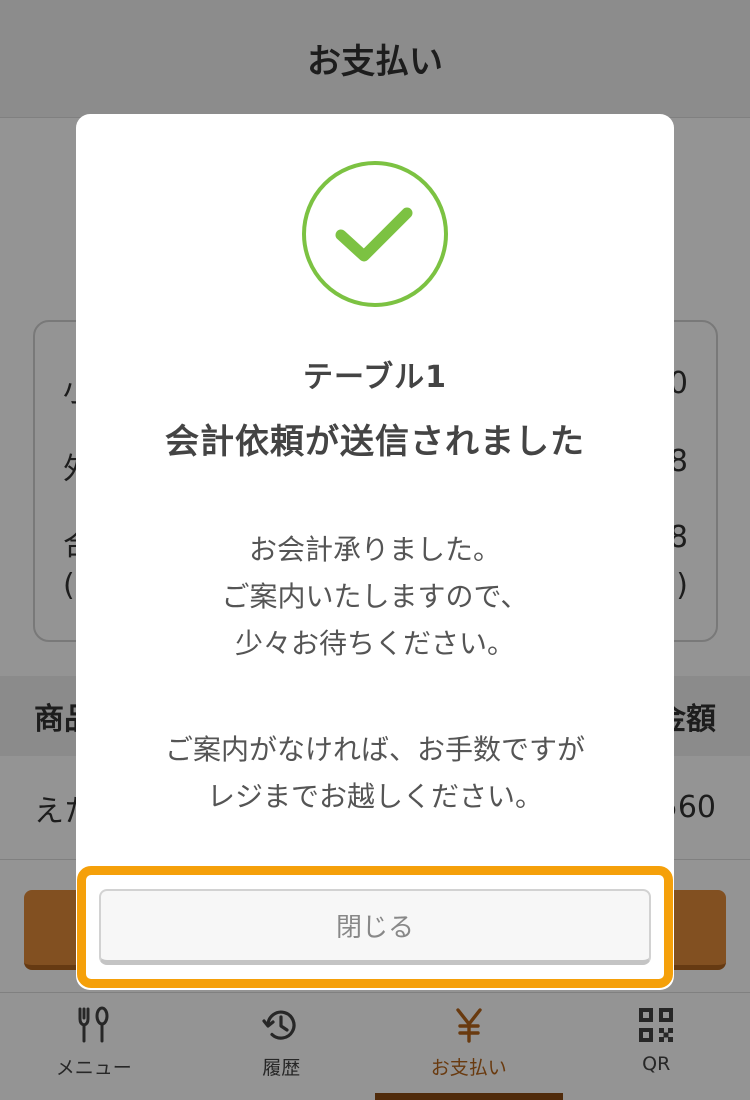  I want to click on close-button-highlight: 閉じる, so click(375, 927).